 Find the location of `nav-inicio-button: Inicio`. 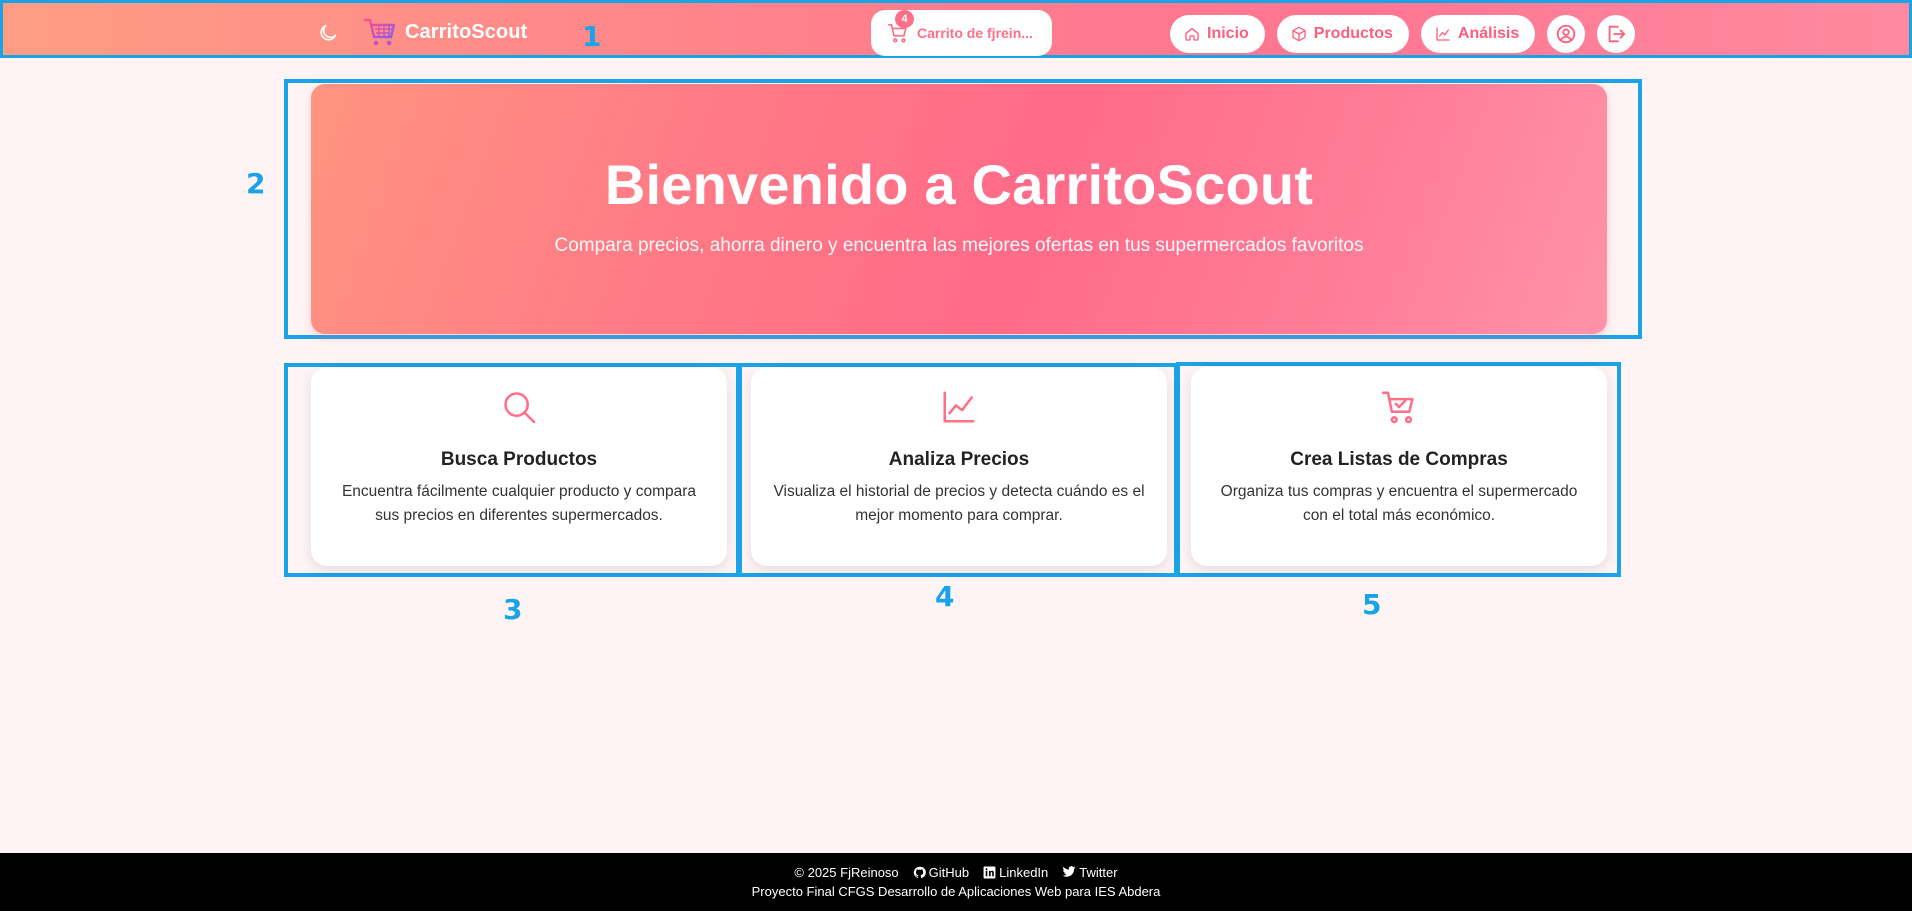

nav-inicio-button: Inicio is located at coordinates (1217, 34).